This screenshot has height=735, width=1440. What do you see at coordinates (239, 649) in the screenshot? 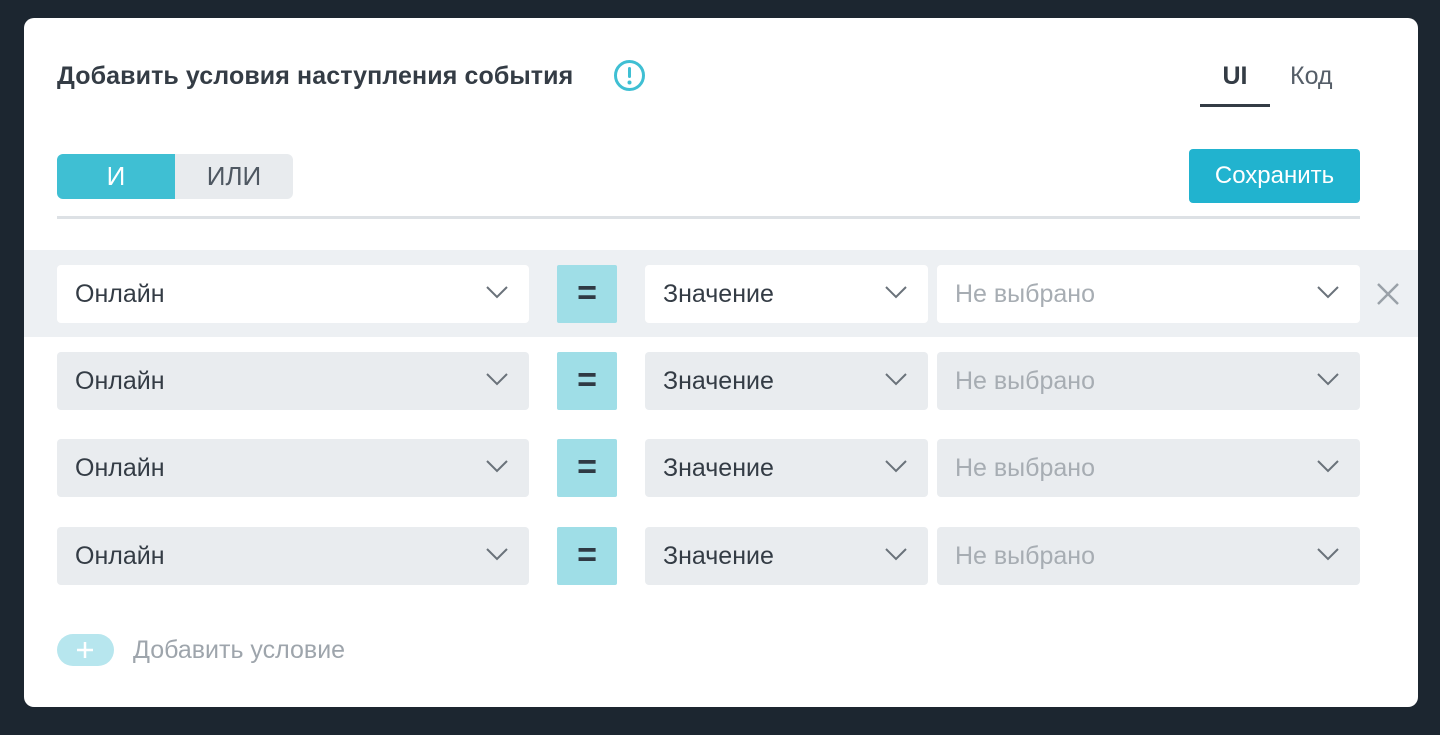
I see `add-condition-label: Добавить условие` at bounding box center [239, 649].